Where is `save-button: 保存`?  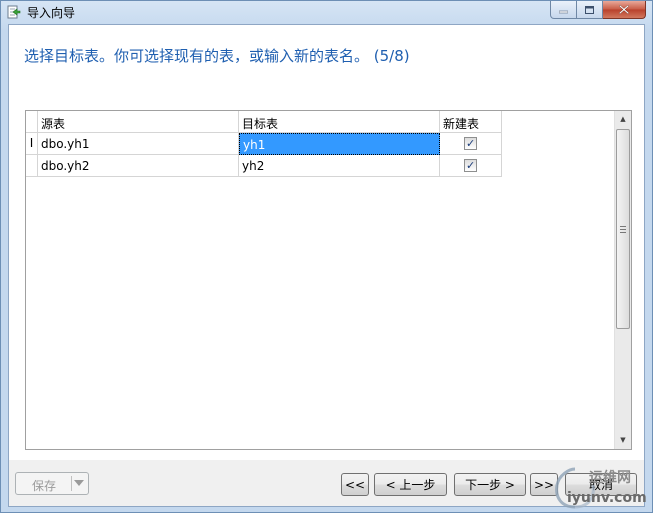 save-button: 保存 is located at coordinates (52, 483).